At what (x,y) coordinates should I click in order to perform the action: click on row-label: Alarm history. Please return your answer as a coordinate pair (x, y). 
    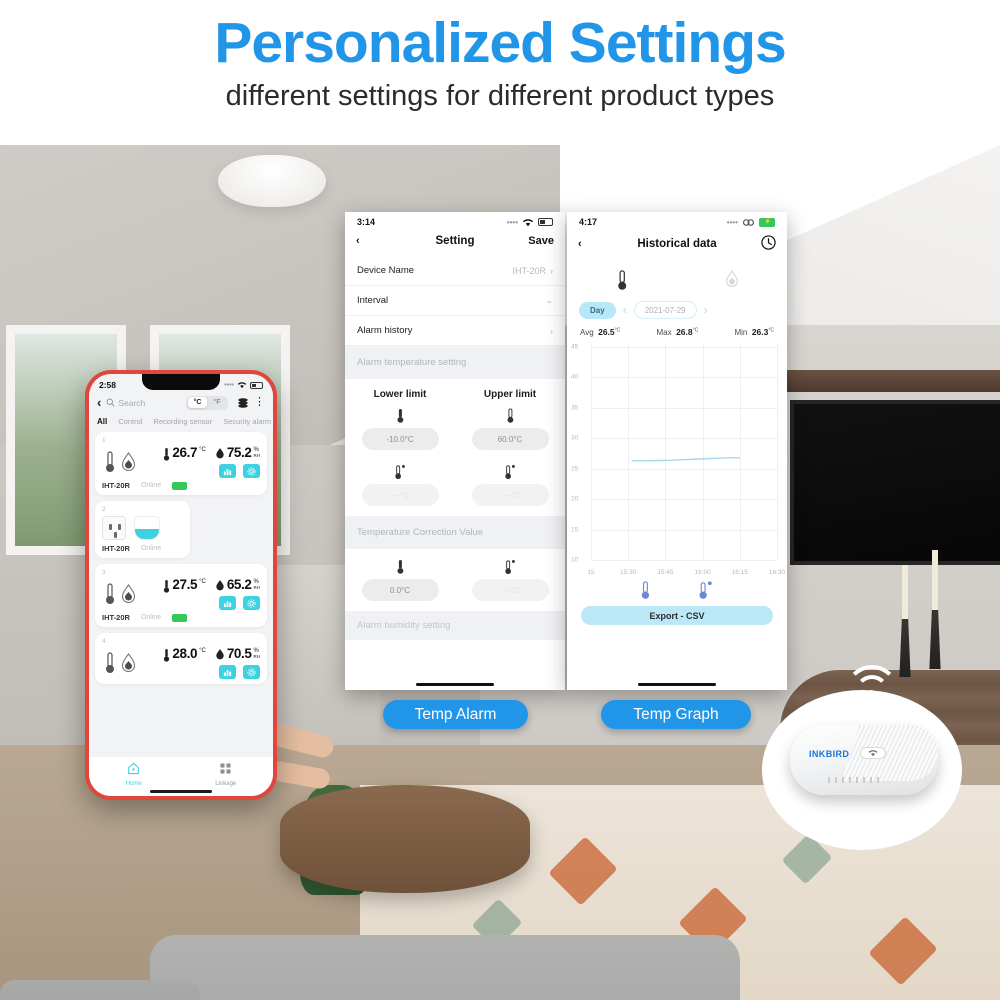
    Looking at the image, I should click on (385, 330).